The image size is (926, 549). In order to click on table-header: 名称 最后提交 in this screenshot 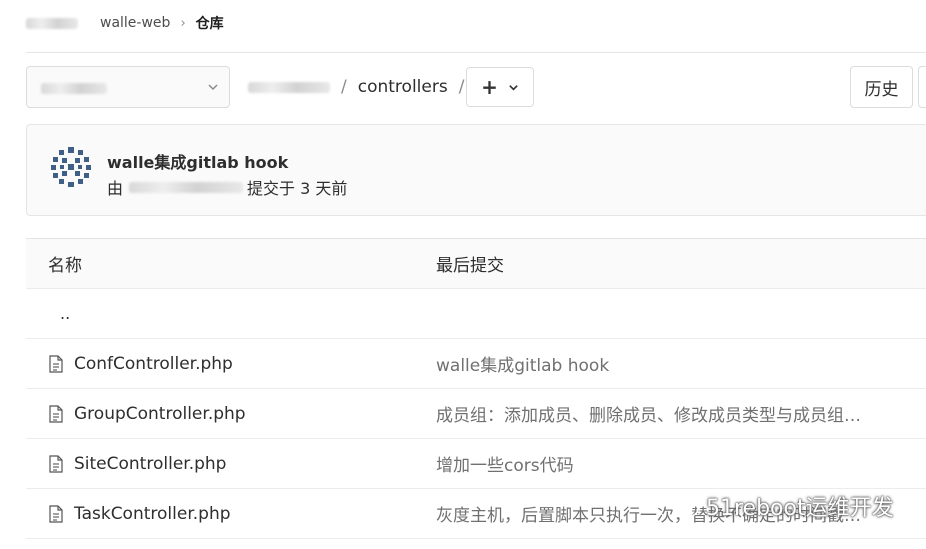, I will do `click(476, 263)`.